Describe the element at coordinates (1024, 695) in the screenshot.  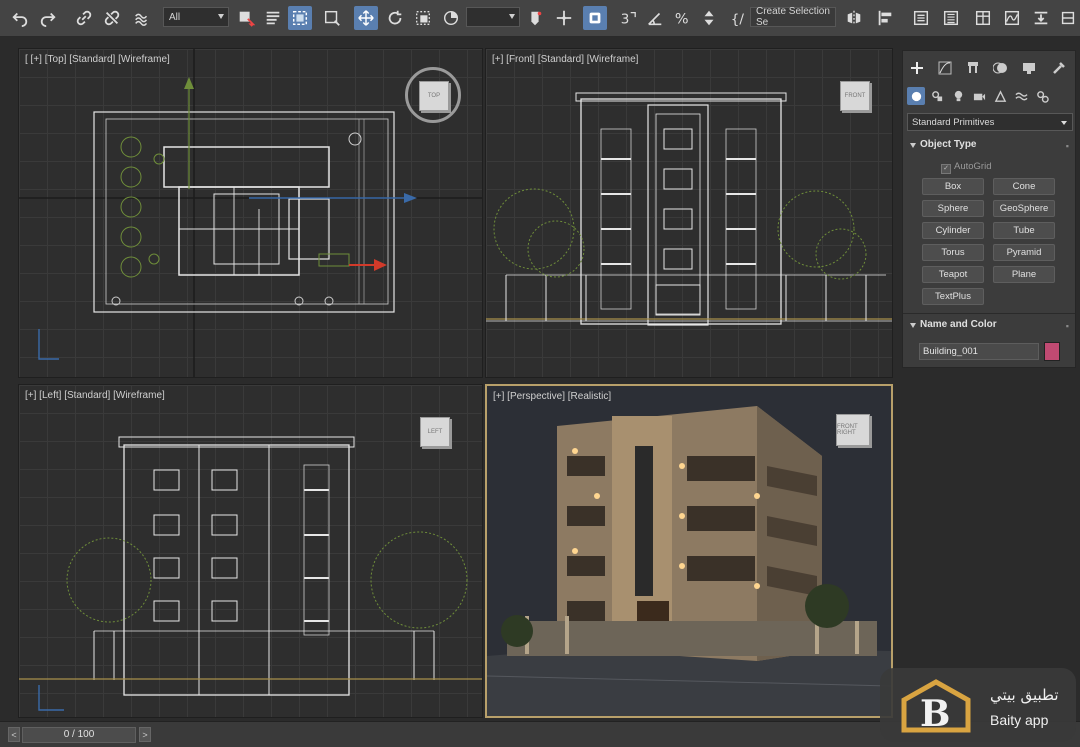
I see `watermark-arabic-text: تطبيق بيتي` at that location.